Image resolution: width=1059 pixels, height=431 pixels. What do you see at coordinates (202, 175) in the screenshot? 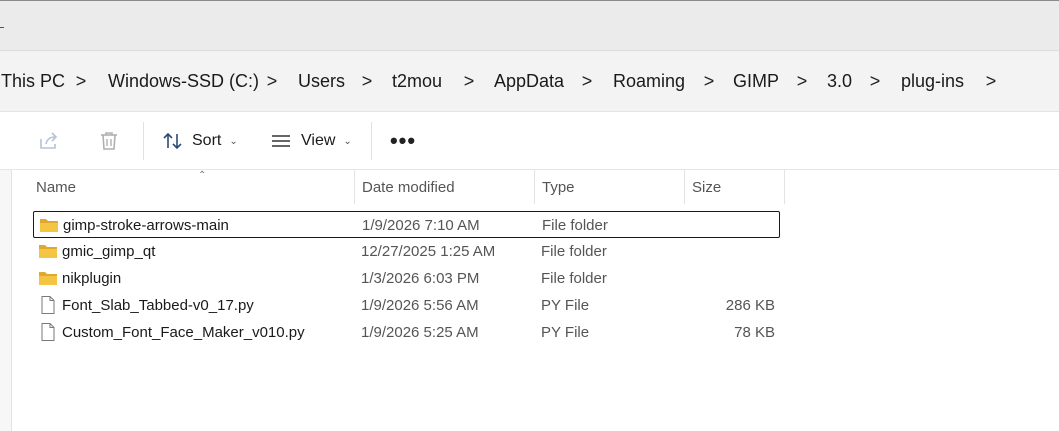
I see `sort-ascending-icon: ⌃` at bounding box center [202, 175].